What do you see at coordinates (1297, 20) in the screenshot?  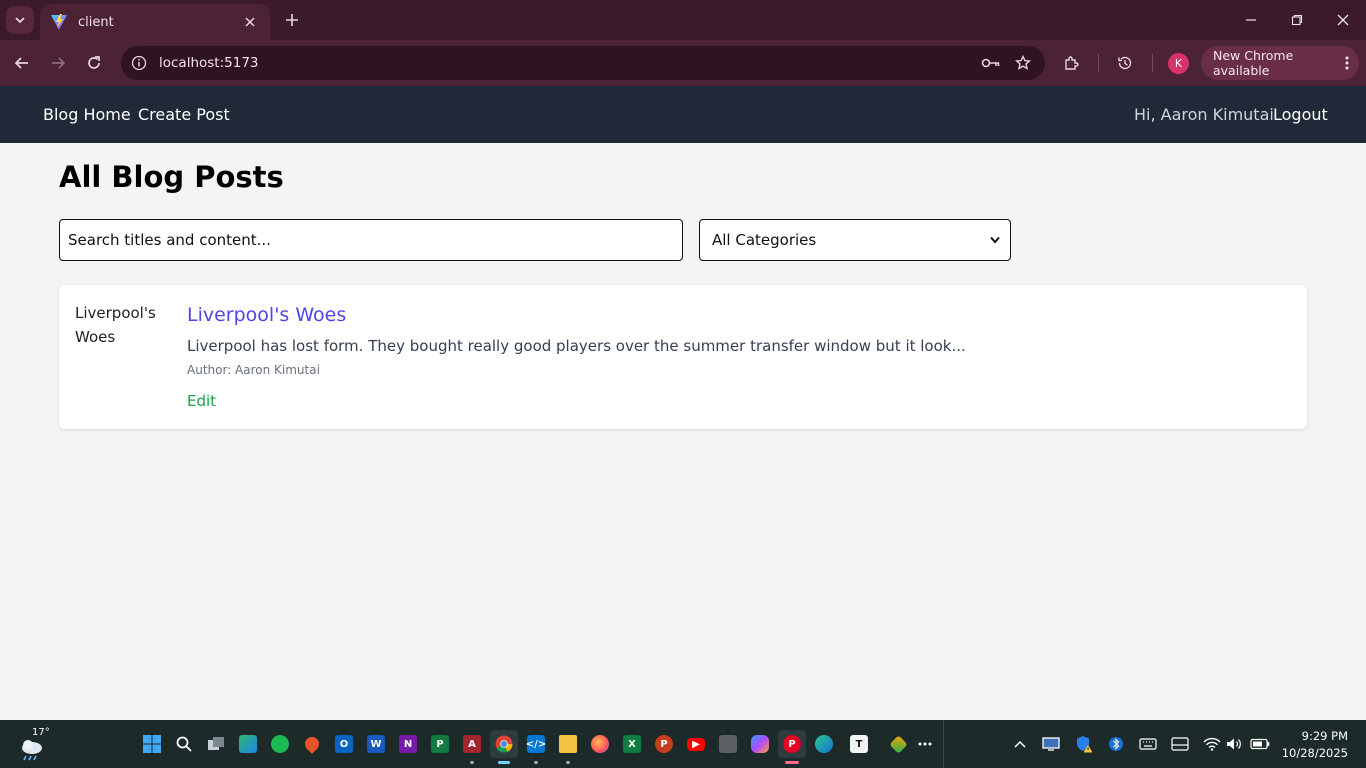 I see `restore-icon` at bounding box center [1297, 20].